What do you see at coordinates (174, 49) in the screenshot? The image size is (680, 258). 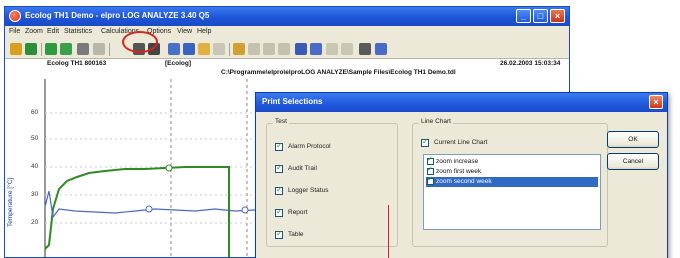 I see `settings-icon` at bounding box center [174, 49].